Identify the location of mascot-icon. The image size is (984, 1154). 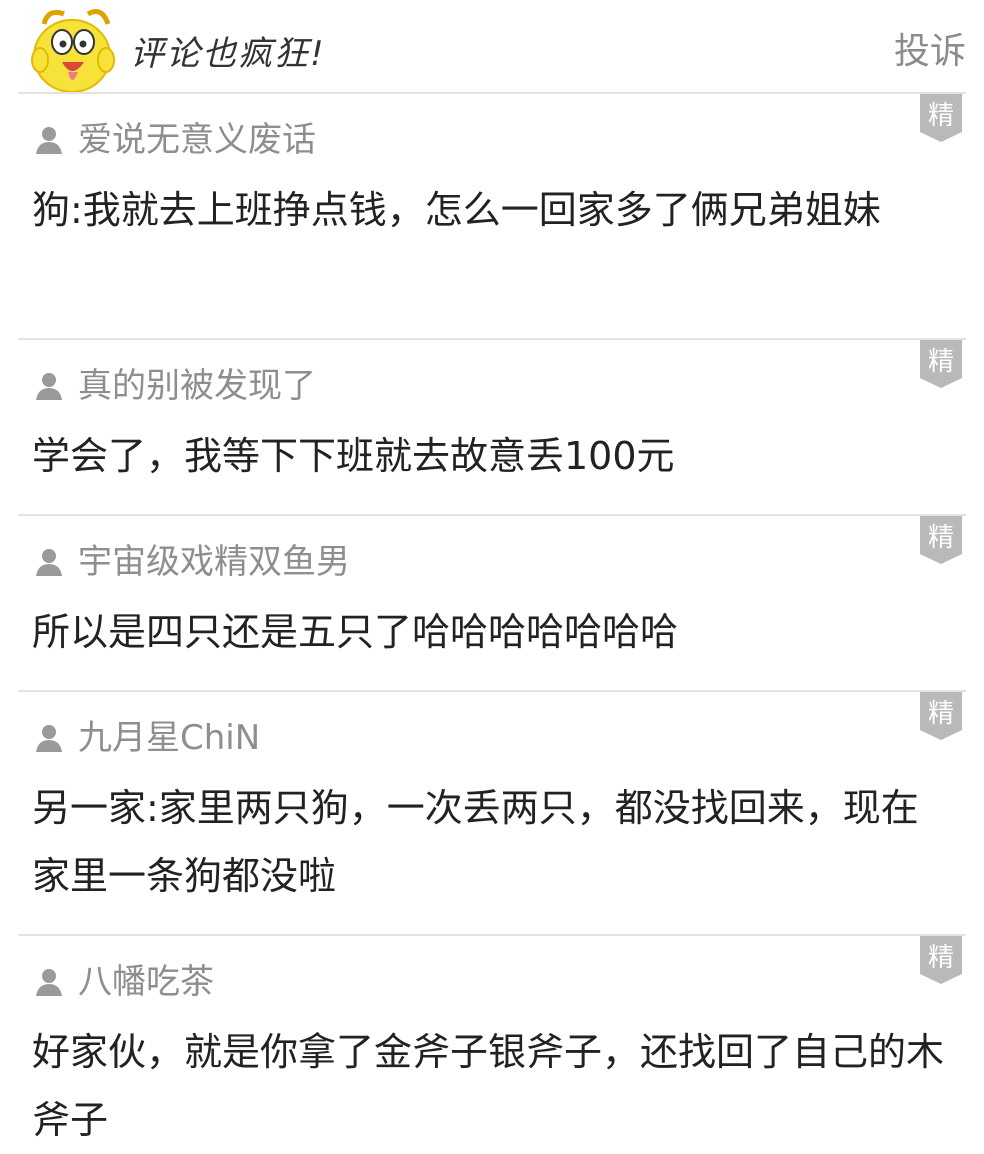
(73, 51).